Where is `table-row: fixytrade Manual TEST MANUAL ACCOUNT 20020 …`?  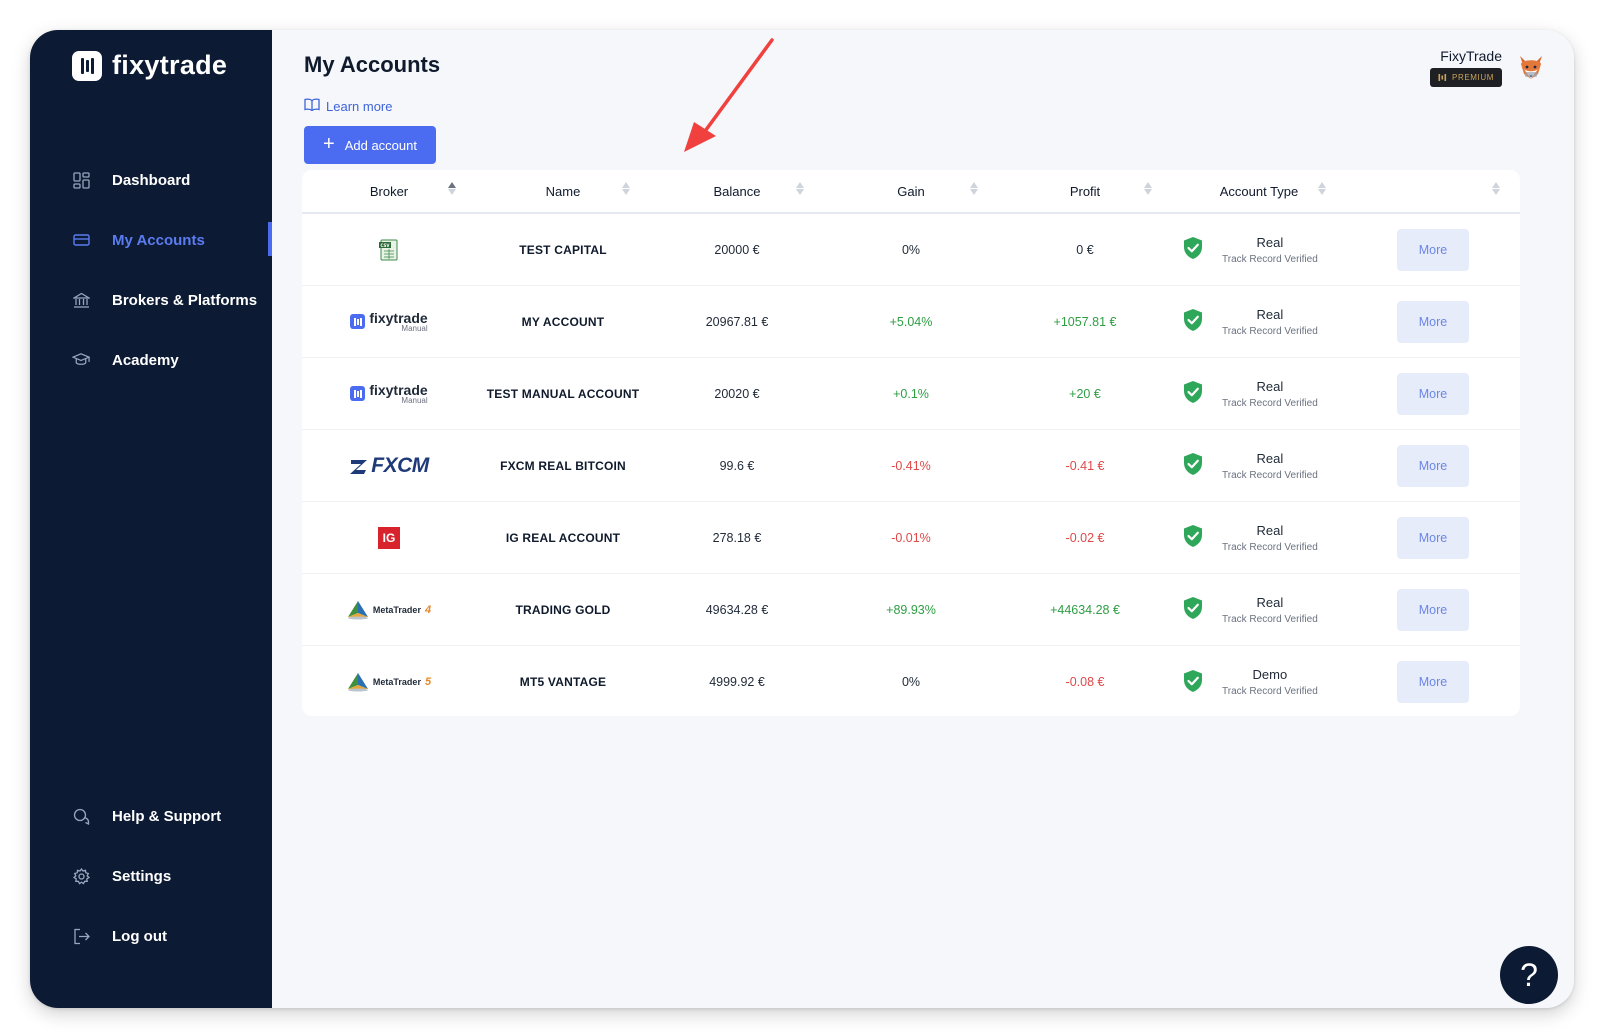 table-row: fixytrade Manual TEST MANUAL ACCOUNT 20020 … is located at coordinates (911, 394).